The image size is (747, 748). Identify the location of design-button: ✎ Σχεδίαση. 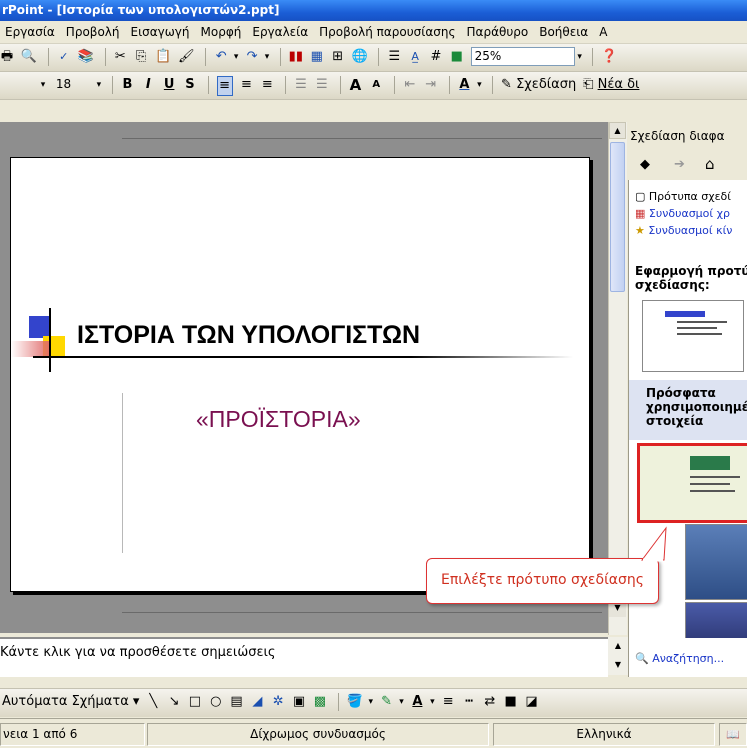
(538, 85).